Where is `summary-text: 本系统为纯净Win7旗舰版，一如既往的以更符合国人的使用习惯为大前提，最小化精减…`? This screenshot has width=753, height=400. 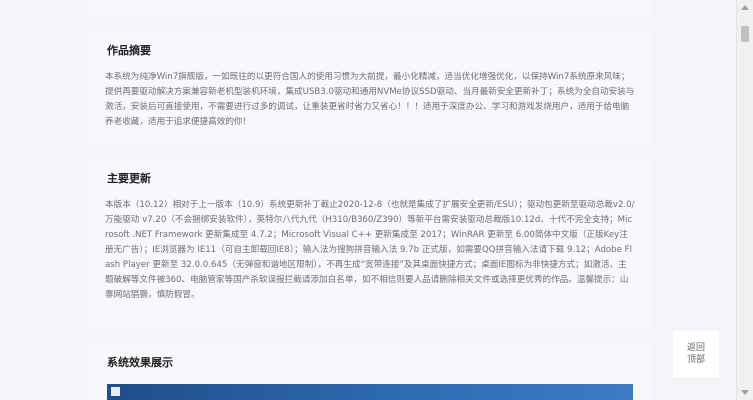
summary-text: 本系统为纯净Win7旗舰版，一如既往的以更符合国人的使用习惯为大前提，最小化精减… is located at coordinates (370, 99).